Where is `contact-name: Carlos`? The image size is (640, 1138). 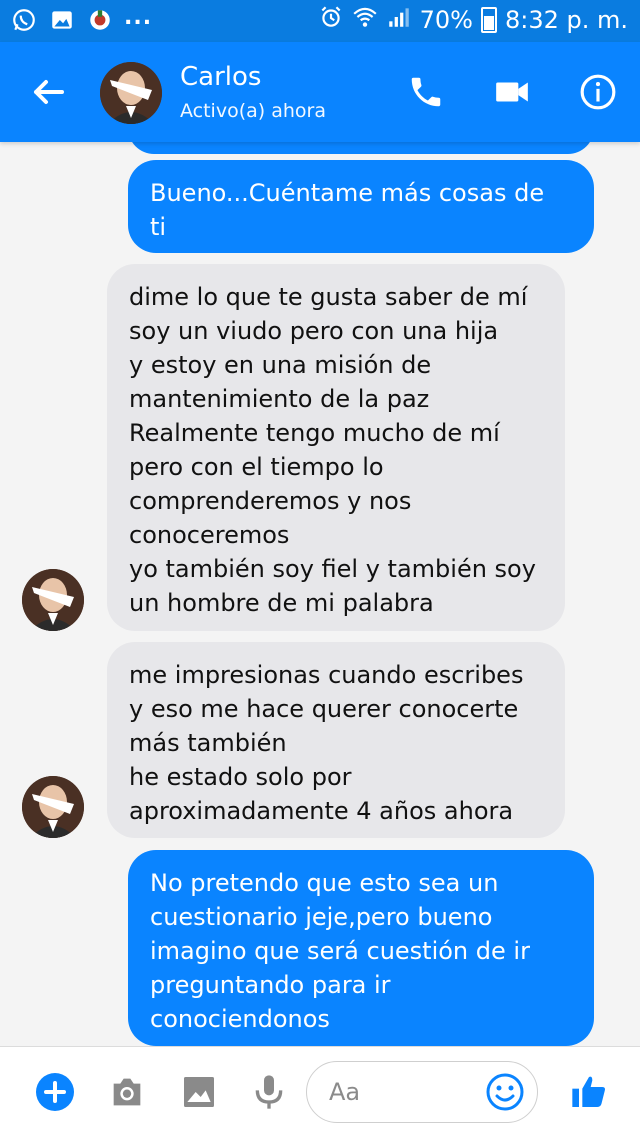 contact-name: Carlos is located at coordinates (221, 77).